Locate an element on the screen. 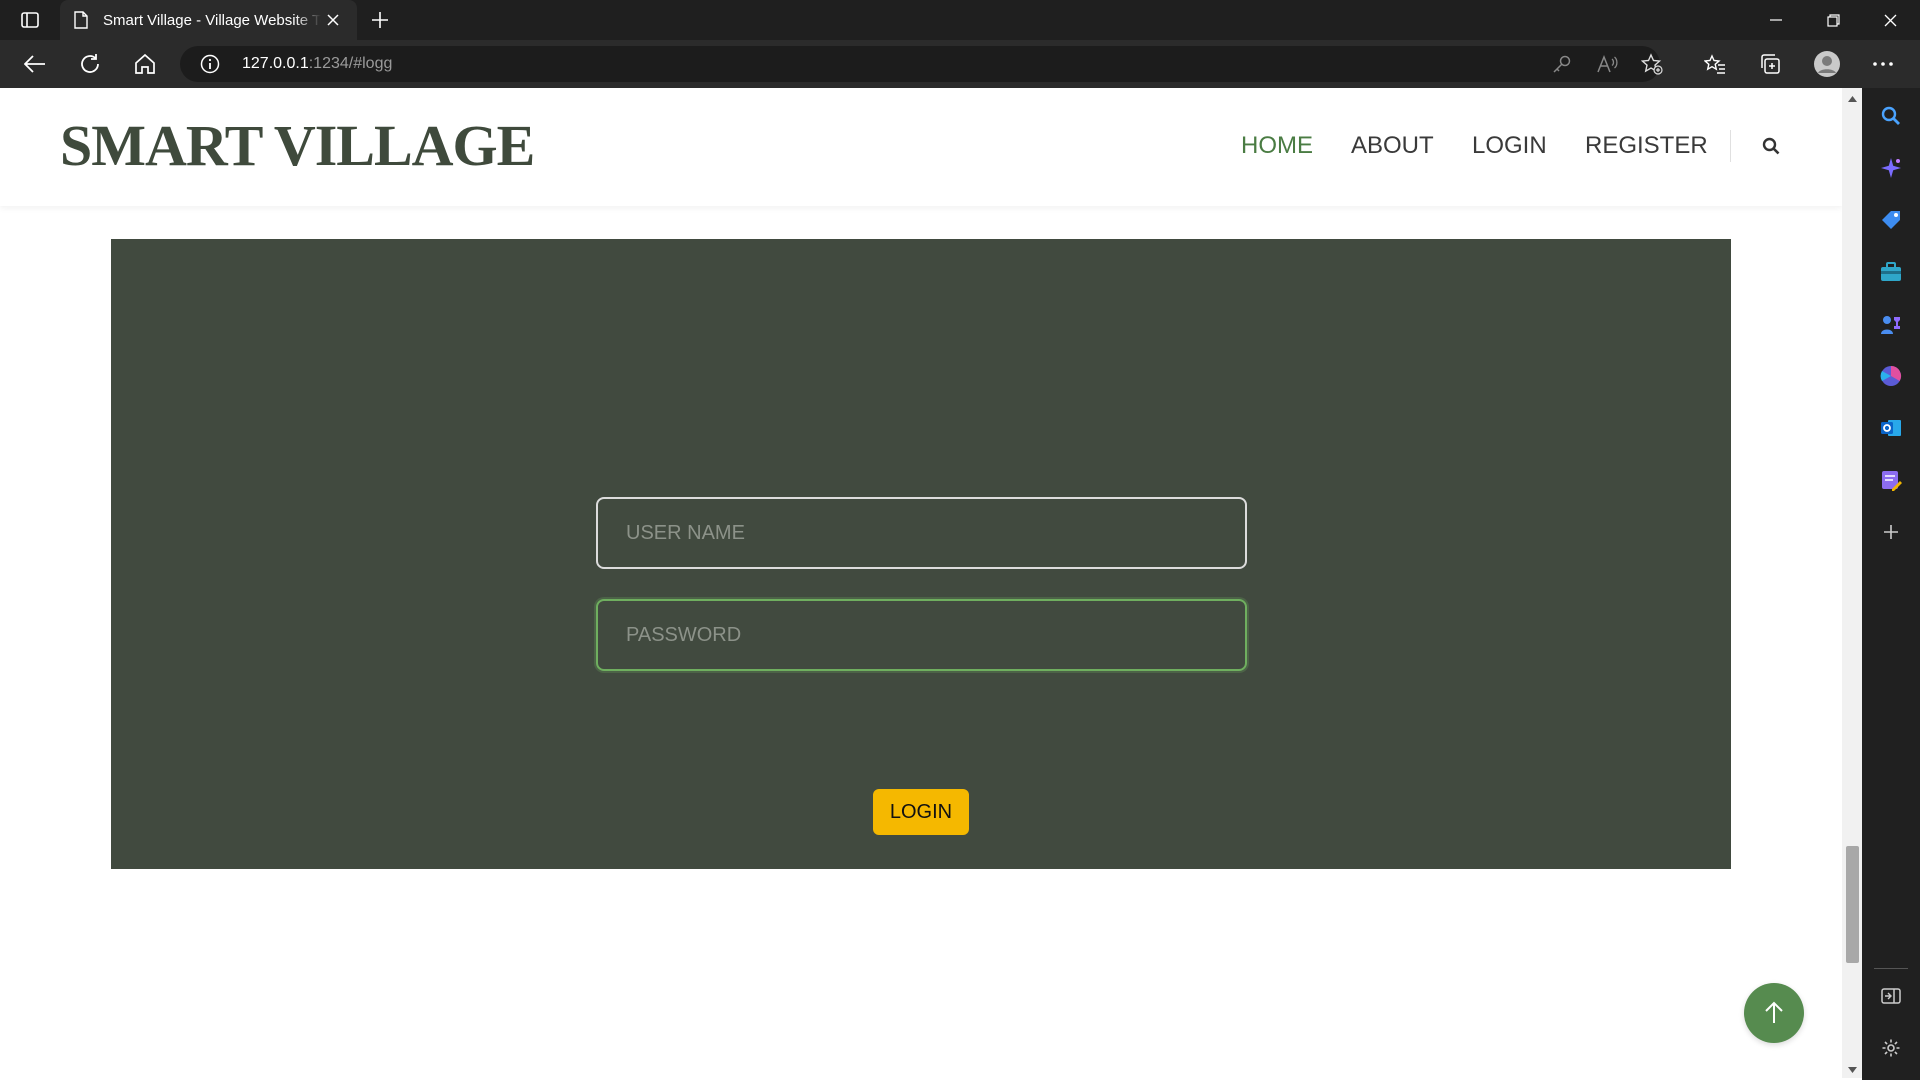 This screenshot has width=1920, height=1080. more-icon is located at coordinates (1883, 64).